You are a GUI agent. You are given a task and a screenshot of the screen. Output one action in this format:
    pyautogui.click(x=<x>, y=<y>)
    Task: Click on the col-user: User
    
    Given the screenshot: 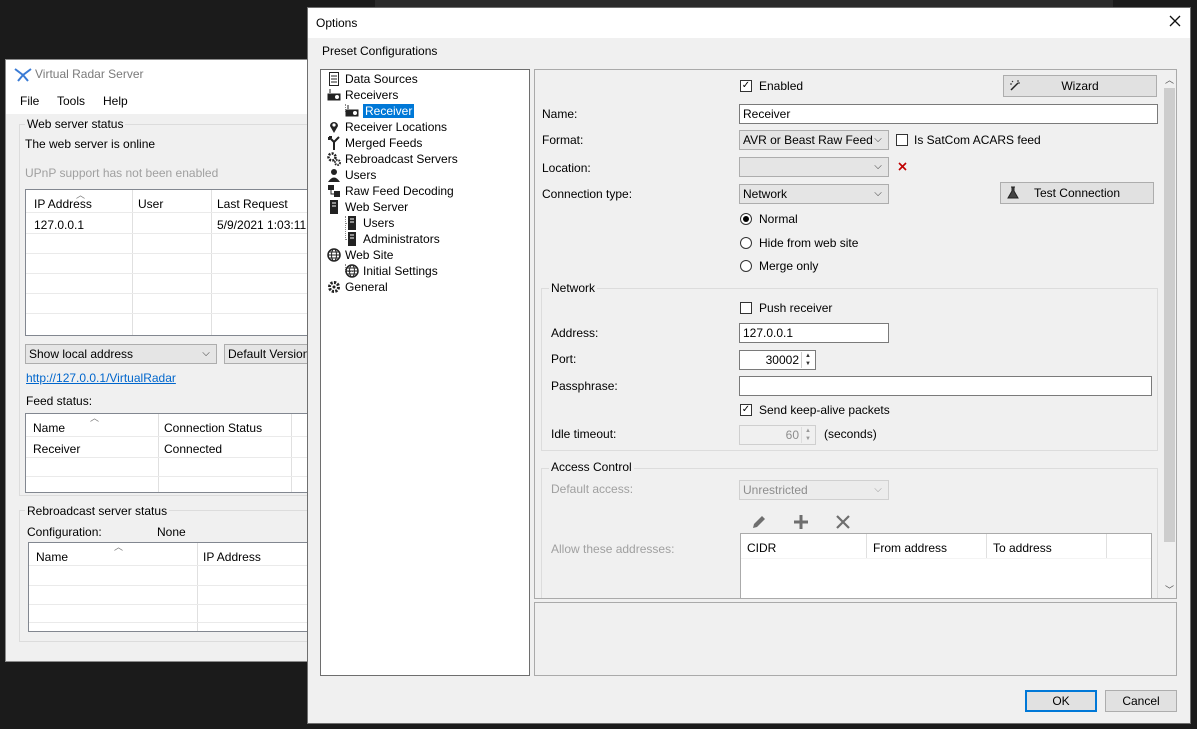 What is the action you would take?
    pyautogui.click(x=150, y=204)
    